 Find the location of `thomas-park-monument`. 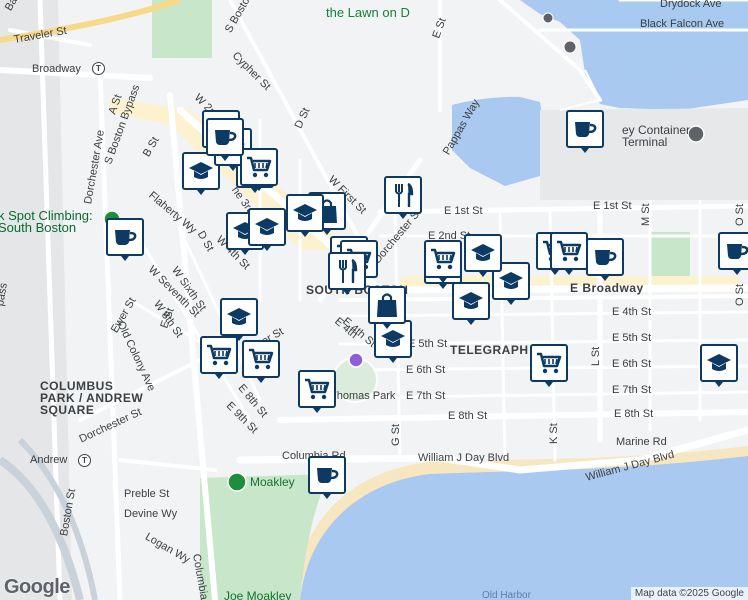

thomas-park-monument is located at coordinates (356, 360).